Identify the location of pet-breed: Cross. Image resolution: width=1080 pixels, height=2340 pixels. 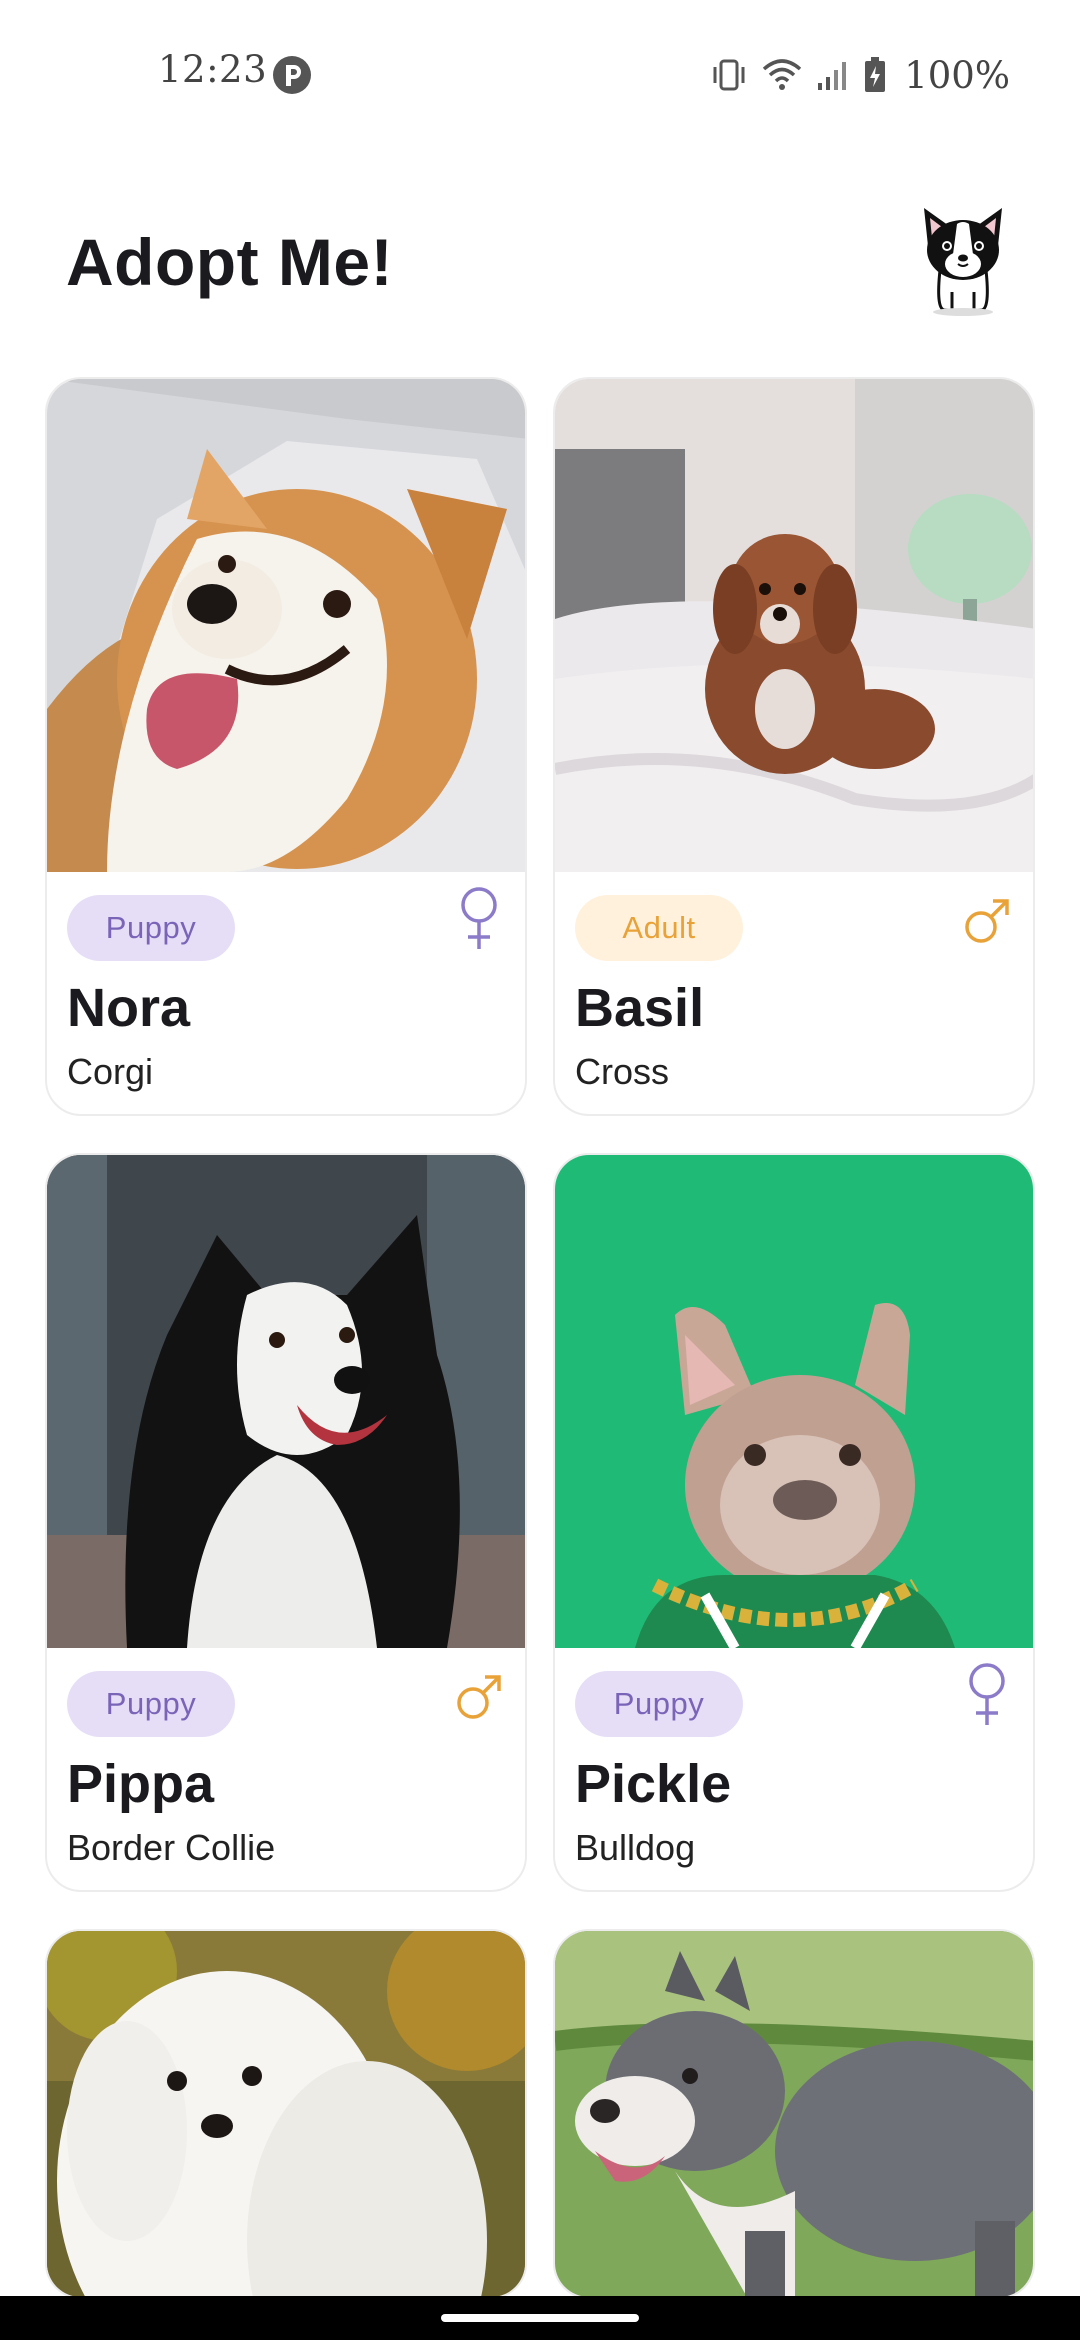
(622, 1071).